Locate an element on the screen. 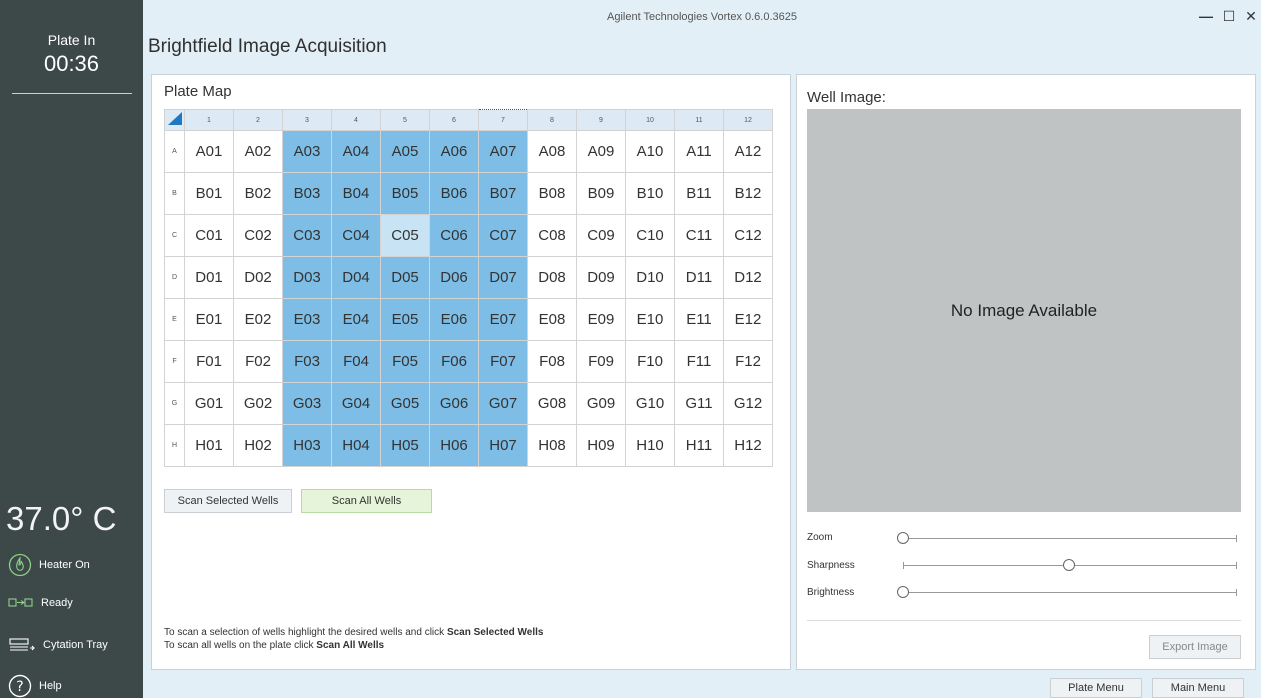 This screenshot has height=698, width=1261. scan-selected-wells-button: Scan Selected Wells is located at coordinates (228, 501).